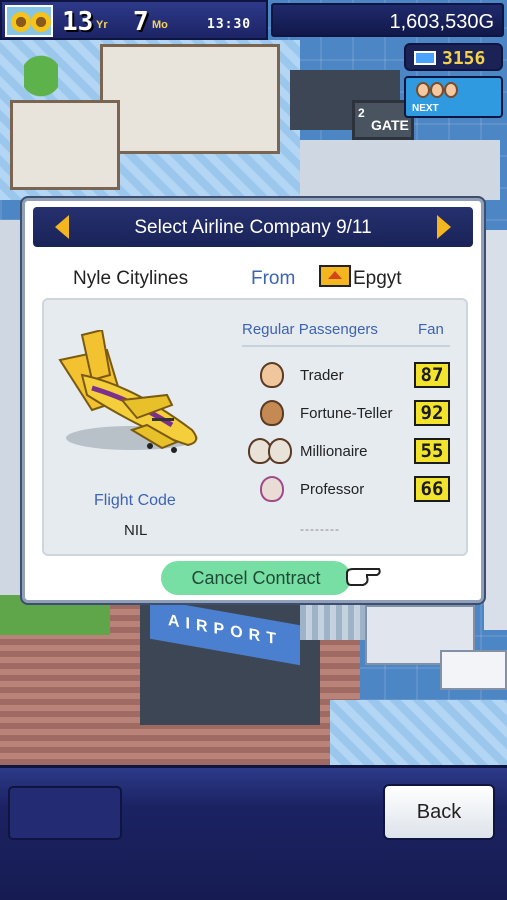 The height and width of the screenshot is (900, 507). Describe the element at coordinates (160, 25) in the screenshot. I see `month-unit: Mo` at that location.